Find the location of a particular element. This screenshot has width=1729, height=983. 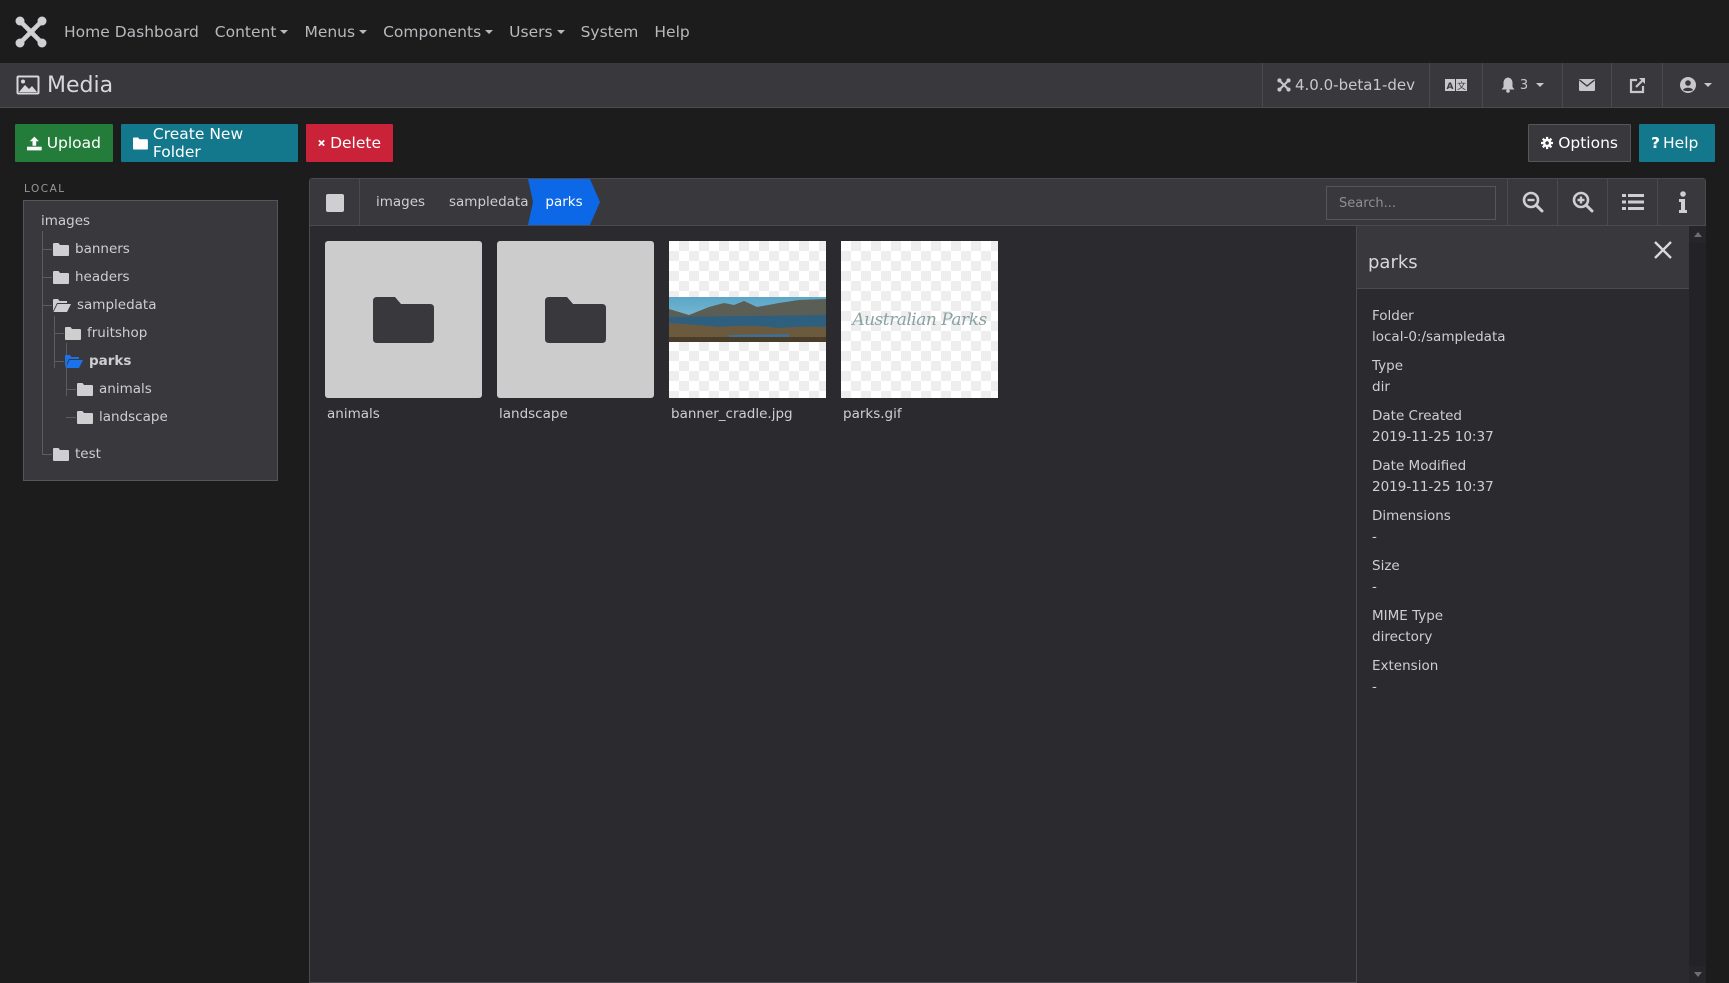

breadcrumb-parks: parks is located at coordinates (564, 202).